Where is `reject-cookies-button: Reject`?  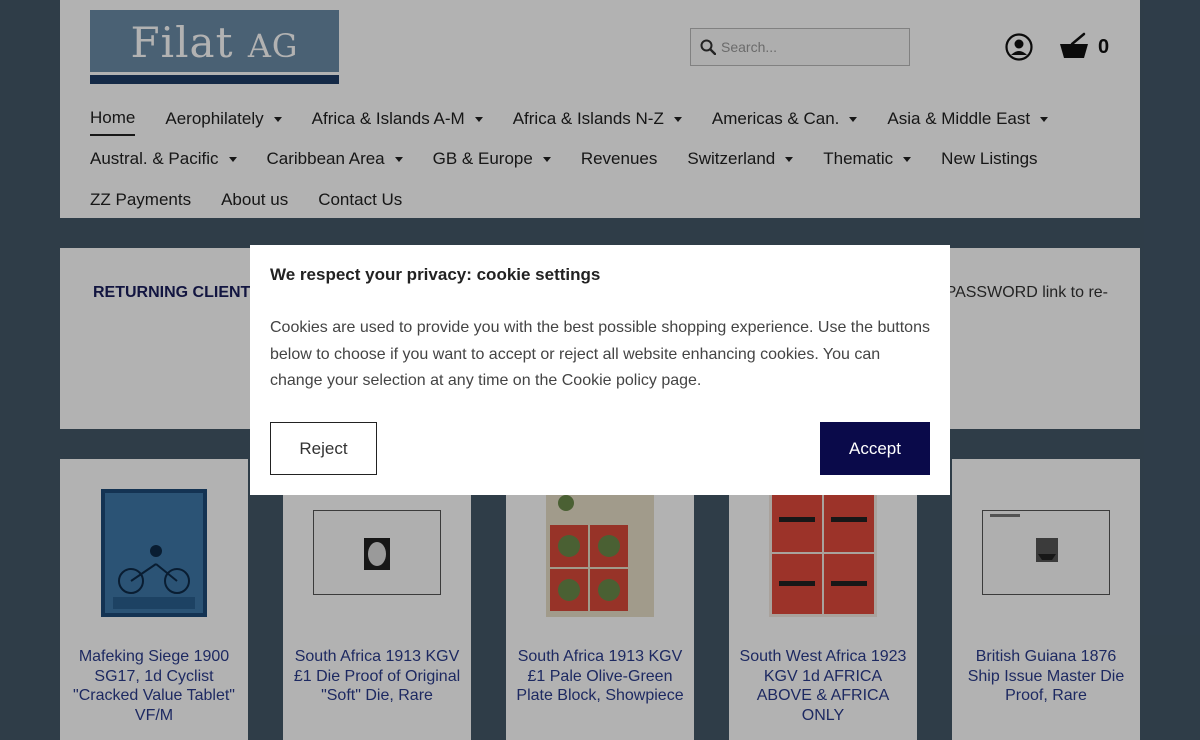
reject-cookies-button: Reject is located at coordinates (323, 448).